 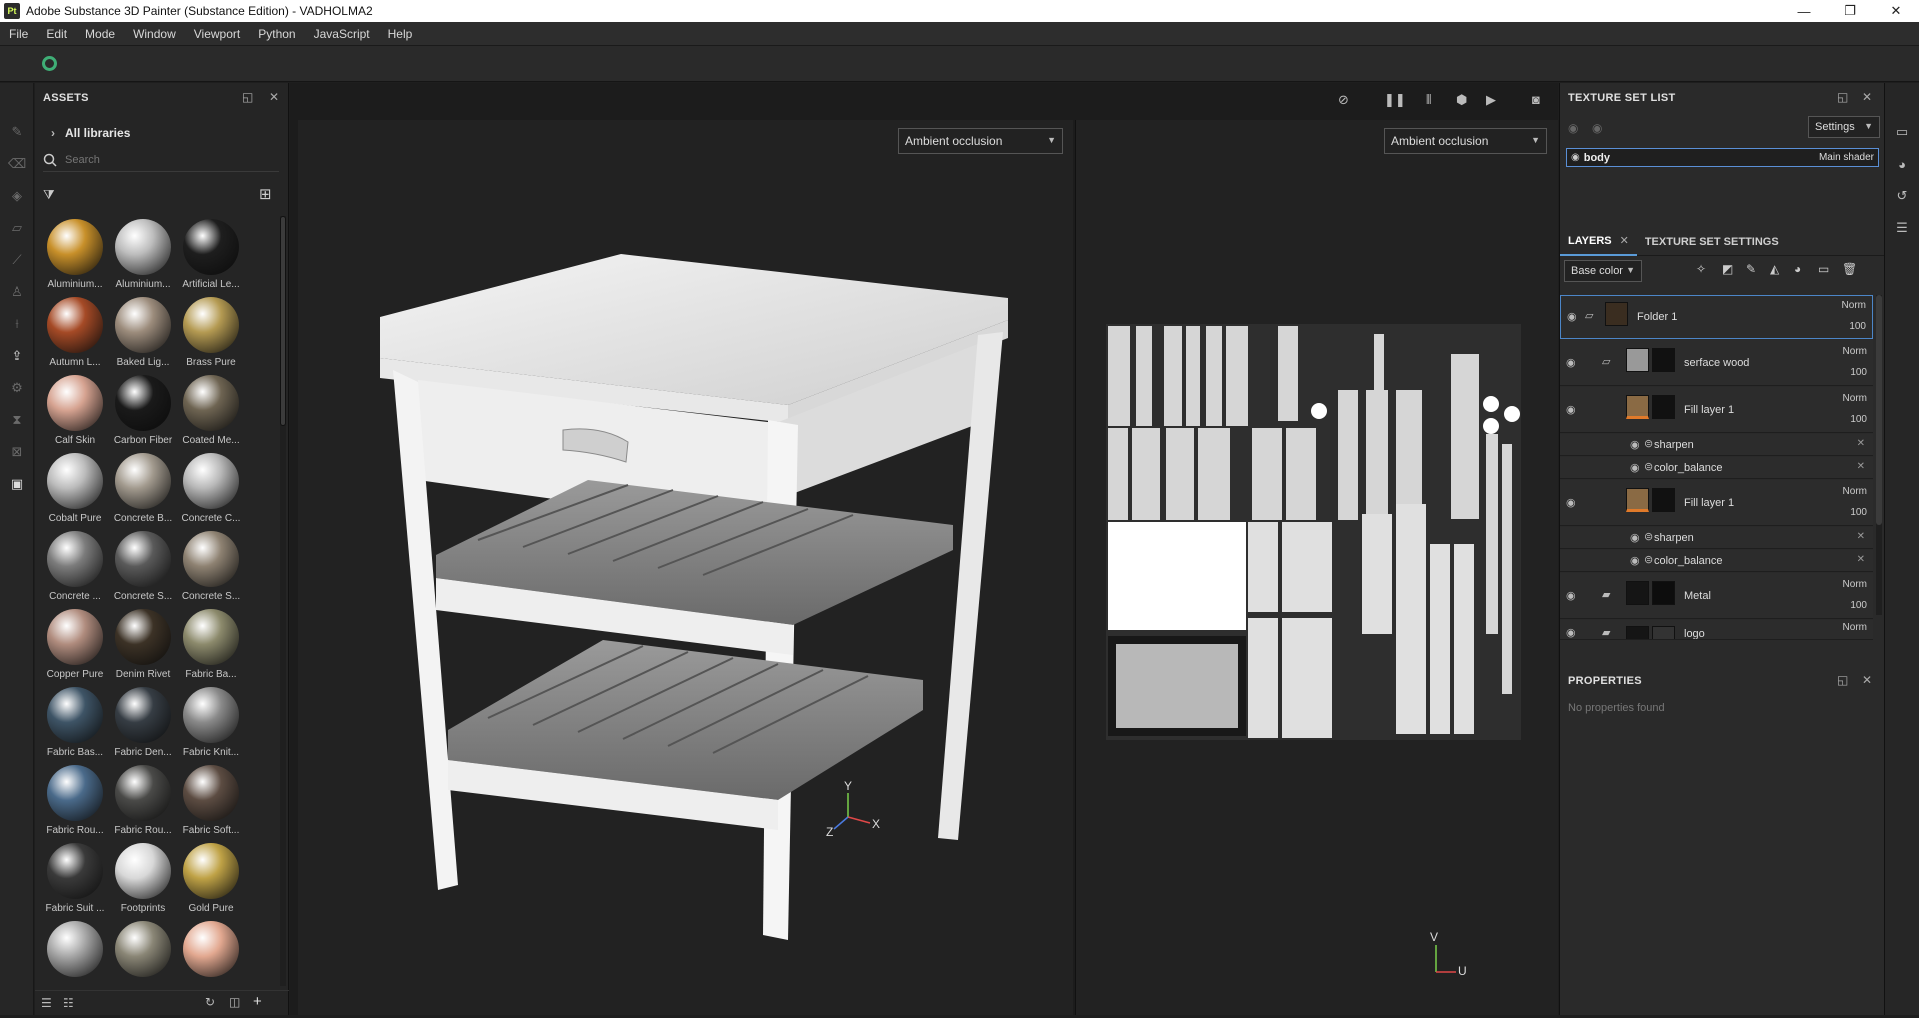 I want to click on layer-row-serface-wood: ◉ ▱ serface wood Norm 100, so click(x=1716, y=363).